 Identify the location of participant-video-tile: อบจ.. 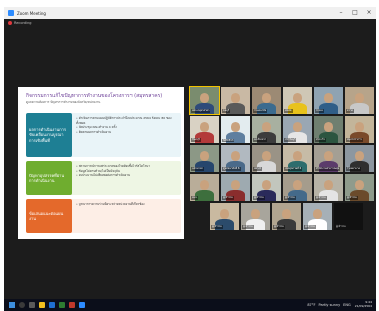
(204, 187).